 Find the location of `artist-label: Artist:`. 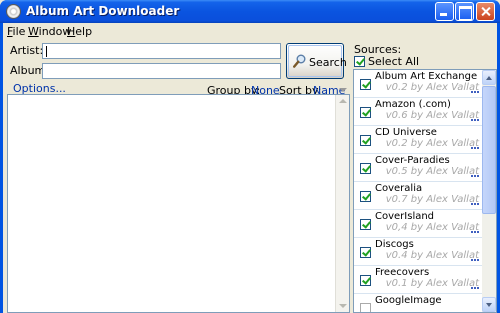

artist-label: Artist: is located at coordinates (27, 50).